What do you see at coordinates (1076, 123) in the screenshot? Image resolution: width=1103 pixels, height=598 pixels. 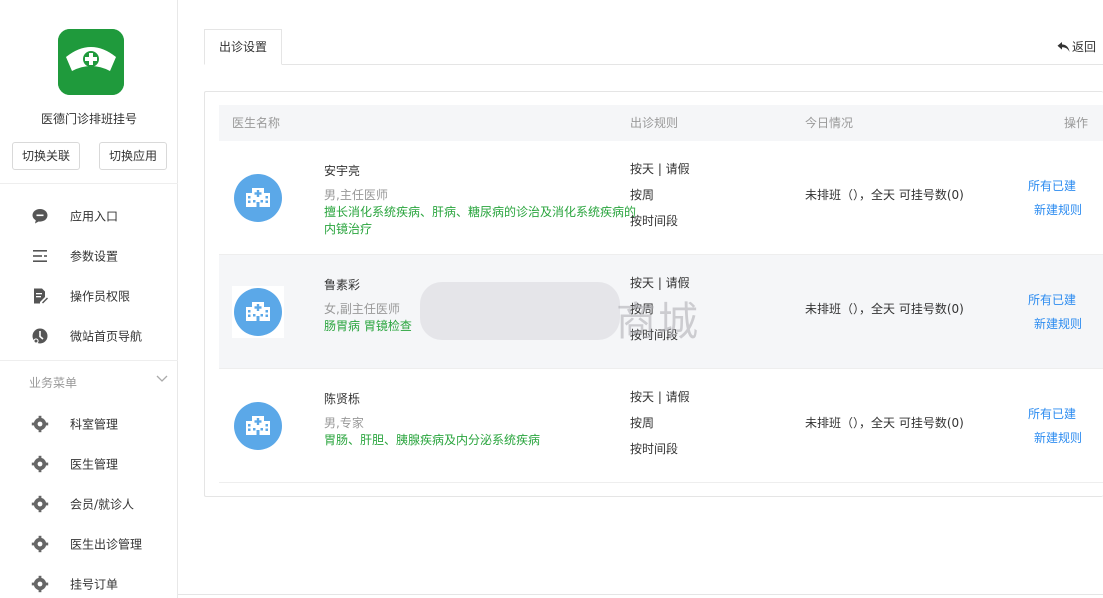 I see `column-actions: 操作` at bounding box center [1076, 123].